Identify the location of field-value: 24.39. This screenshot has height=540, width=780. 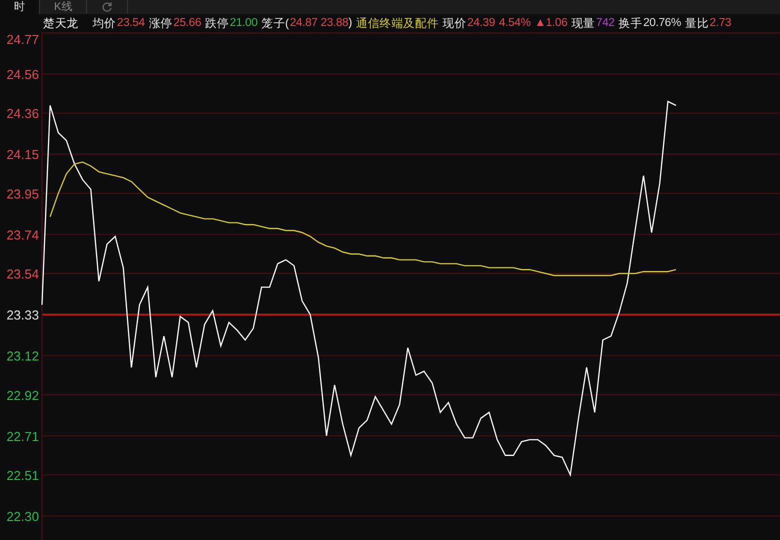
(481, 23).